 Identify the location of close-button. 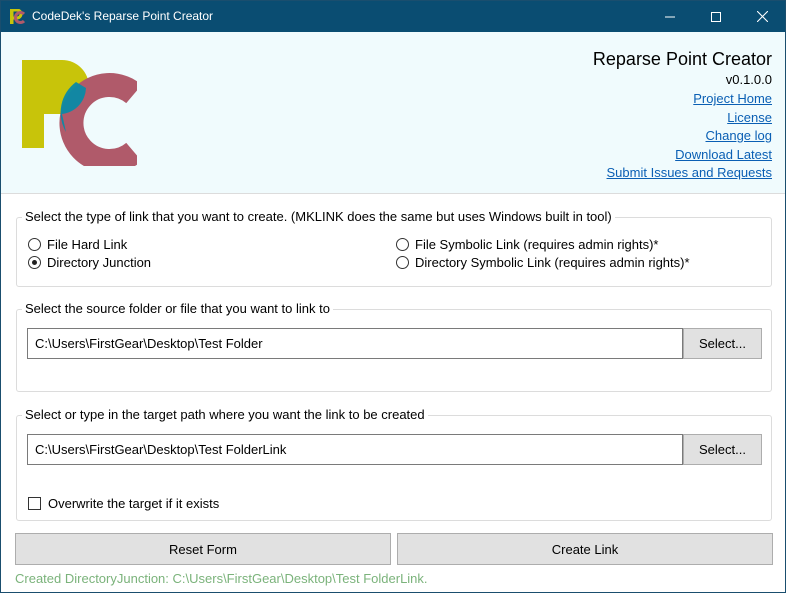
(762, 16).